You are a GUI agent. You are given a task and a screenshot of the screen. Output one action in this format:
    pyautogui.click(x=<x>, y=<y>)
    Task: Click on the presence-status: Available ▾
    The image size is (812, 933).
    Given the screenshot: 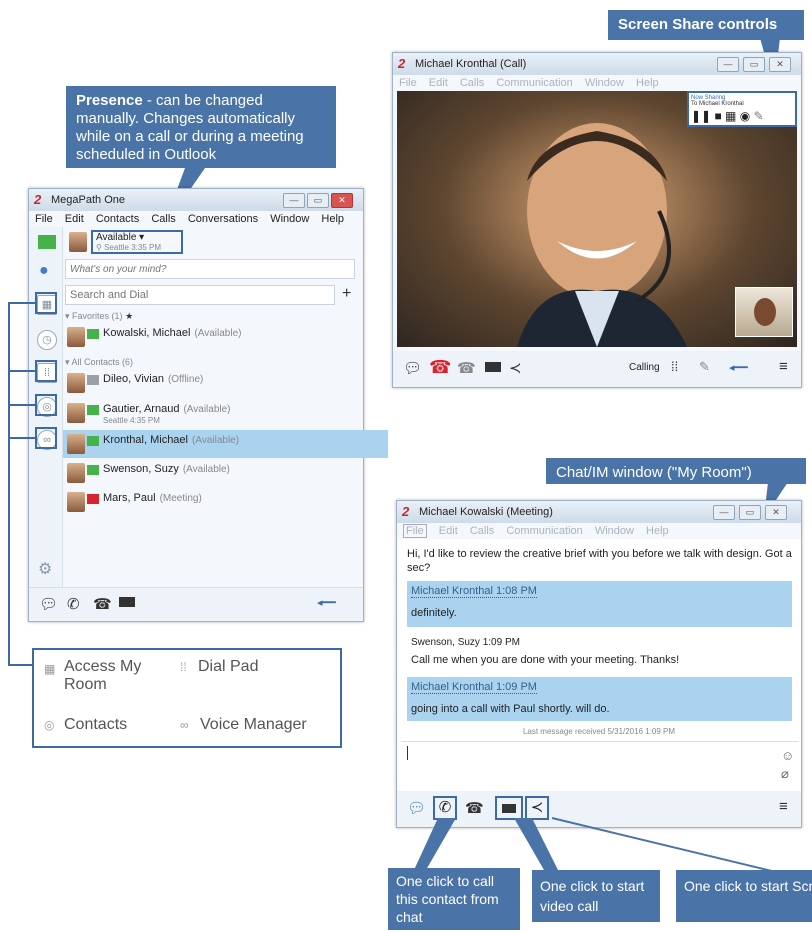 What is the action you would take?
    pyautogui.click(x=120, y=237)
    